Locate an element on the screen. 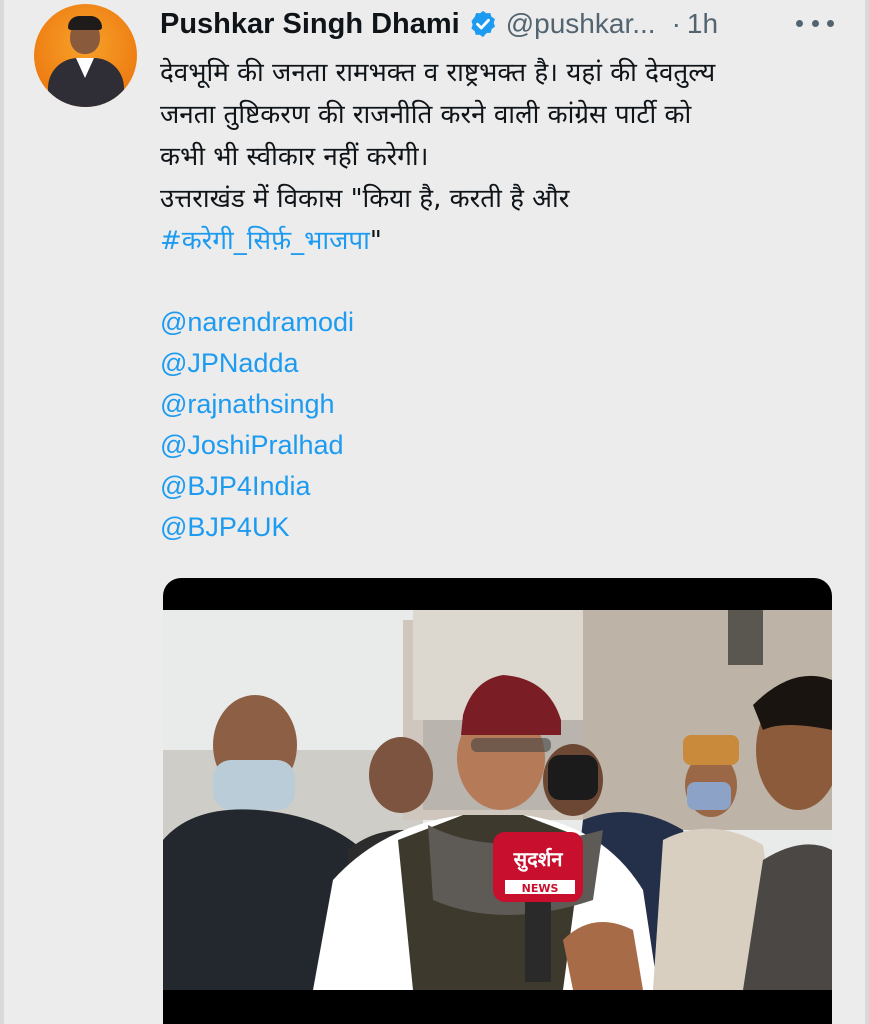 This screenshot has width=869, height=1024. hashtag-link: #करेगी_सिर्फ़_भाजपा is located at coordinates (265, 241).